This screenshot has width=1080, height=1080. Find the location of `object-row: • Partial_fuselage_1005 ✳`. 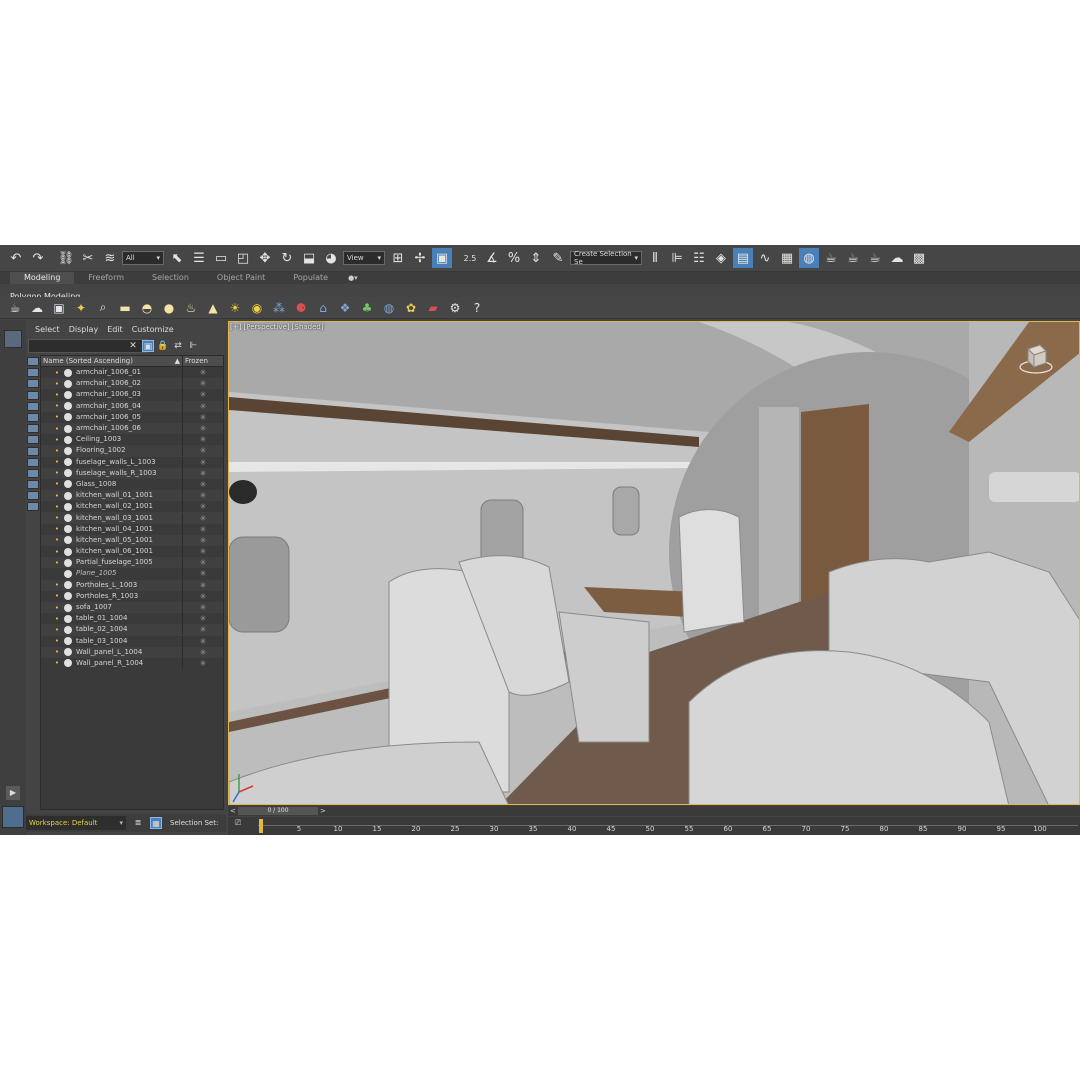

object-row: • Partial_fuselage_1005 ✳ is located at coordinates (132, 563).